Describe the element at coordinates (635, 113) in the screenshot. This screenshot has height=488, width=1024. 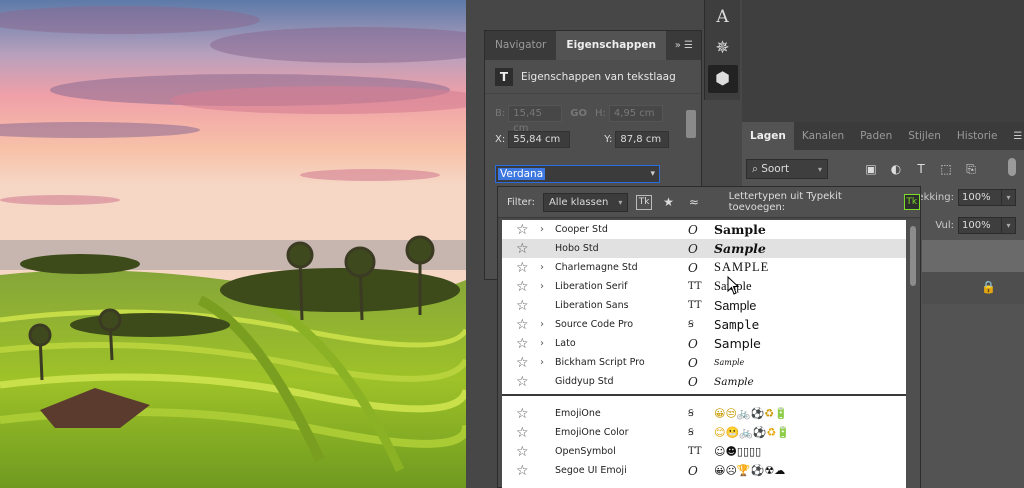
I see `height-field: 4,95 cm` at that location.